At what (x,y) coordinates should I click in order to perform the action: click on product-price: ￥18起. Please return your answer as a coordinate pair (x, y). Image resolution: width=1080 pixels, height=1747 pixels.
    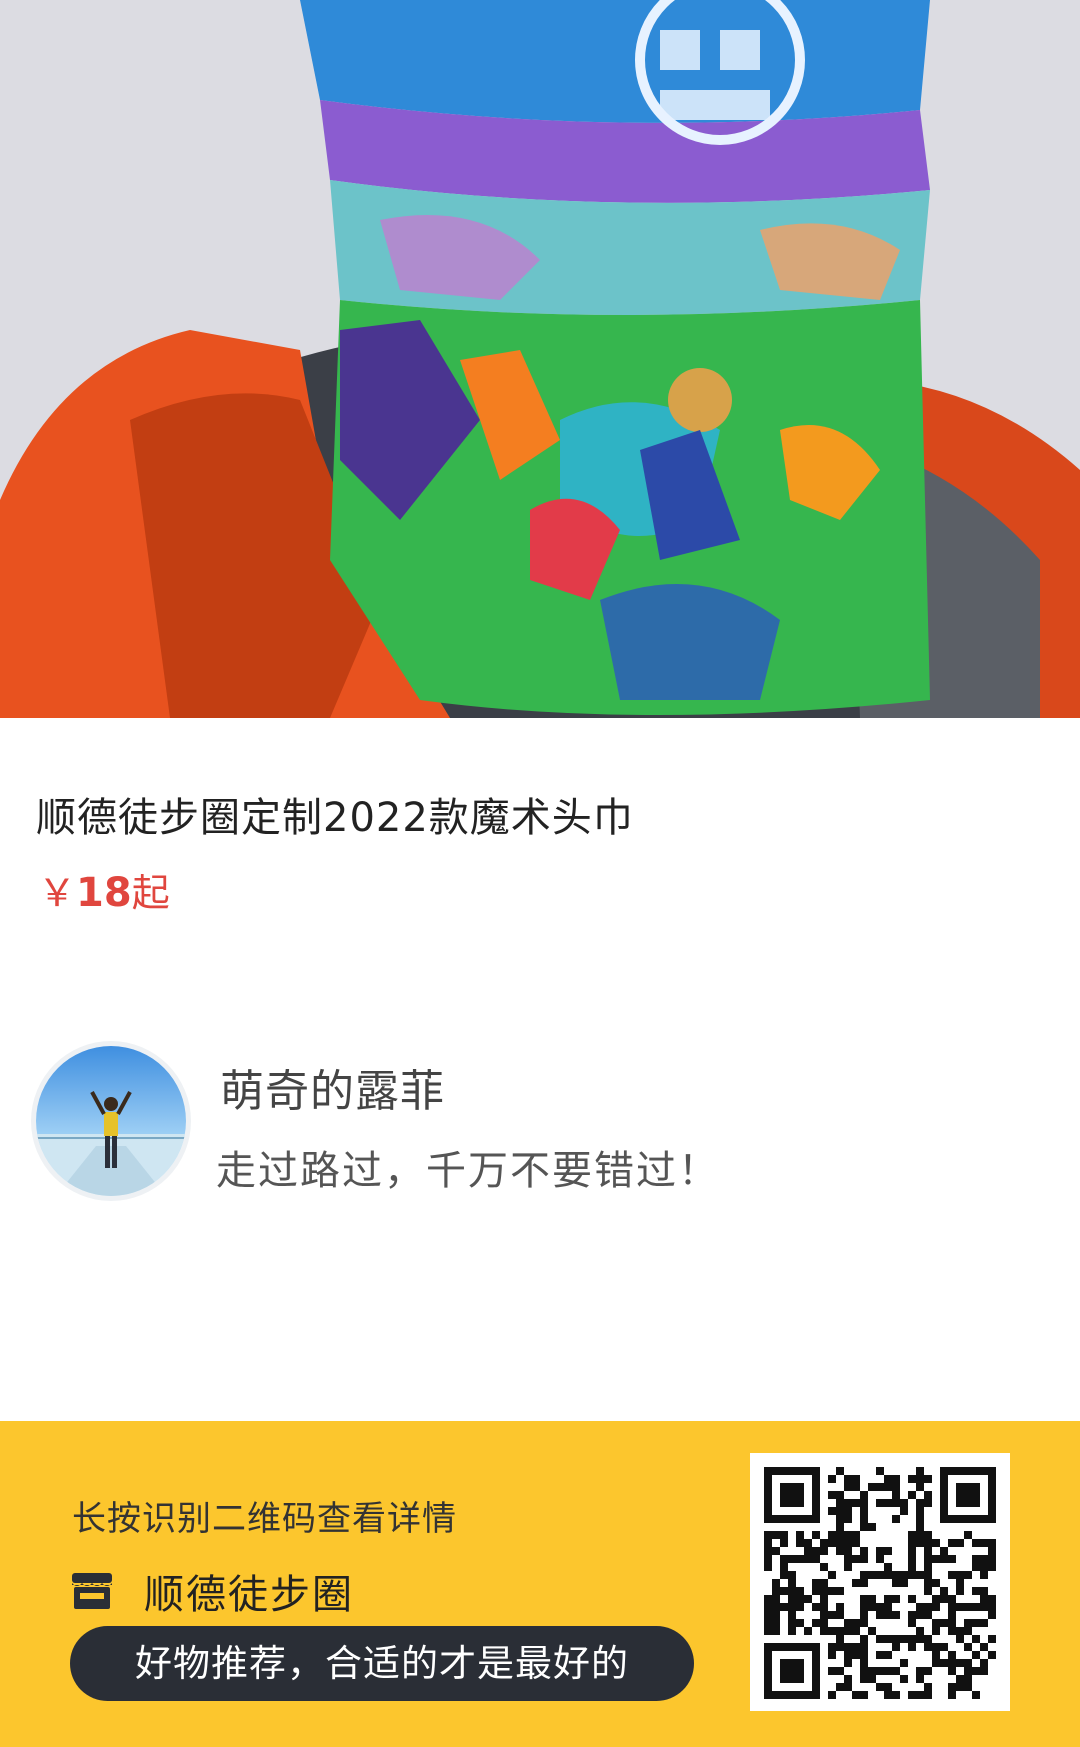
    Looking at the image, I should click on (104, 889).